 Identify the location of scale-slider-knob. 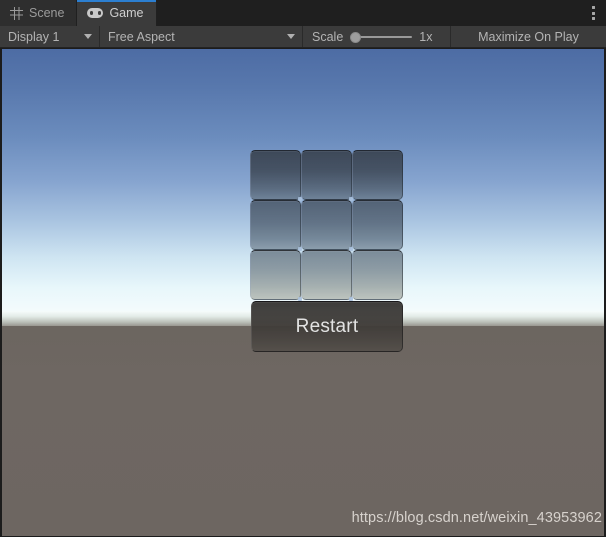
(356, 37).